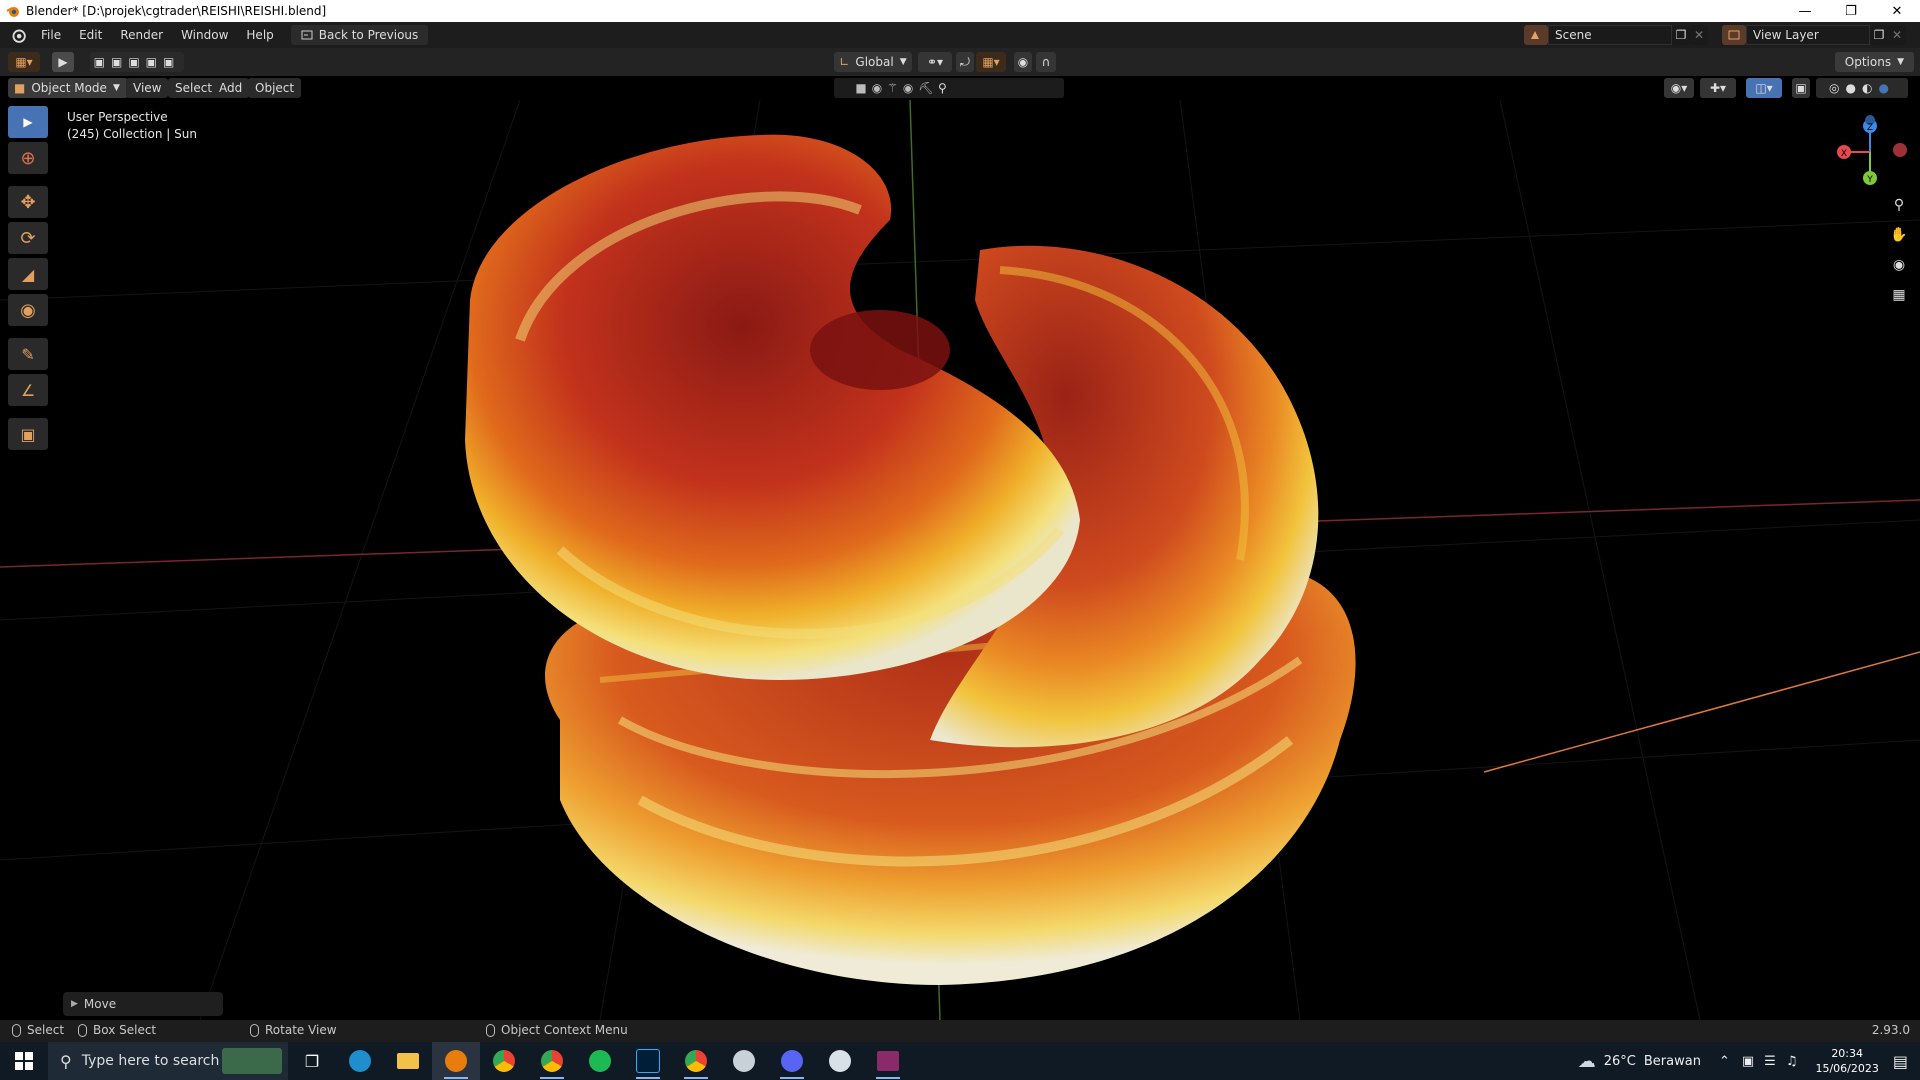 The height and width of the screenshot is (1080, 1920). What do you see at coordinates (840, 1061) in the screenshot?
I see `inkscape-app-icon` at bounding box center [840, 1061].